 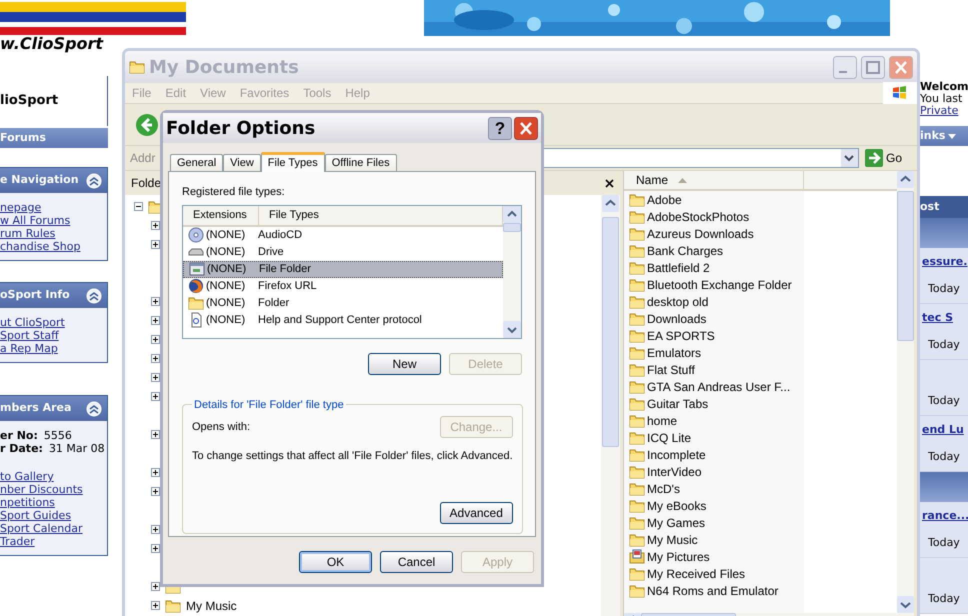 What do you see at coordinates (39, 180) in the screenshot?
I see `panel-title: e Navigation` at bounding box center [39, 180].